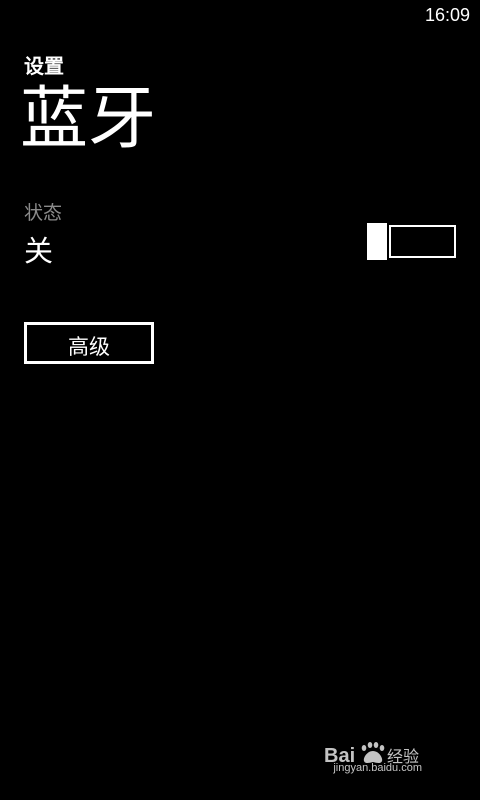  Describe the element at coordinates (377, 241) in the screenshot. I see `toggle-thumb` at that location.